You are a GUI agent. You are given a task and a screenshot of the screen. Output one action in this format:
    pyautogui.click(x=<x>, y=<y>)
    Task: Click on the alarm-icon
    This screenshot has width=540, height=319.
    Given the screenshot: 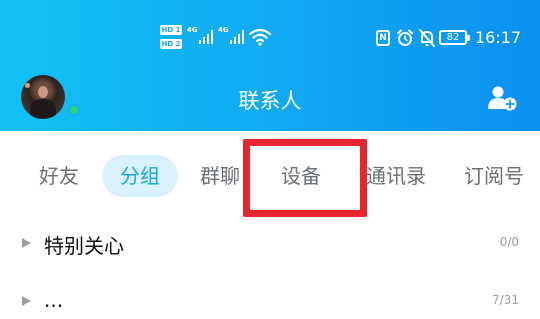 What is the action you would take?
    pyautogui.click(x=405, y=37)
    